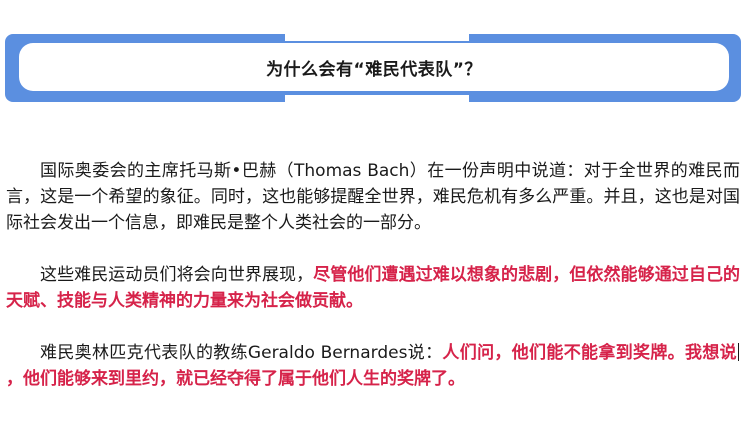  Describe the element at coordinates (377, 99) in the screenshot. I see `title-frame-notch-bottom` at that location.